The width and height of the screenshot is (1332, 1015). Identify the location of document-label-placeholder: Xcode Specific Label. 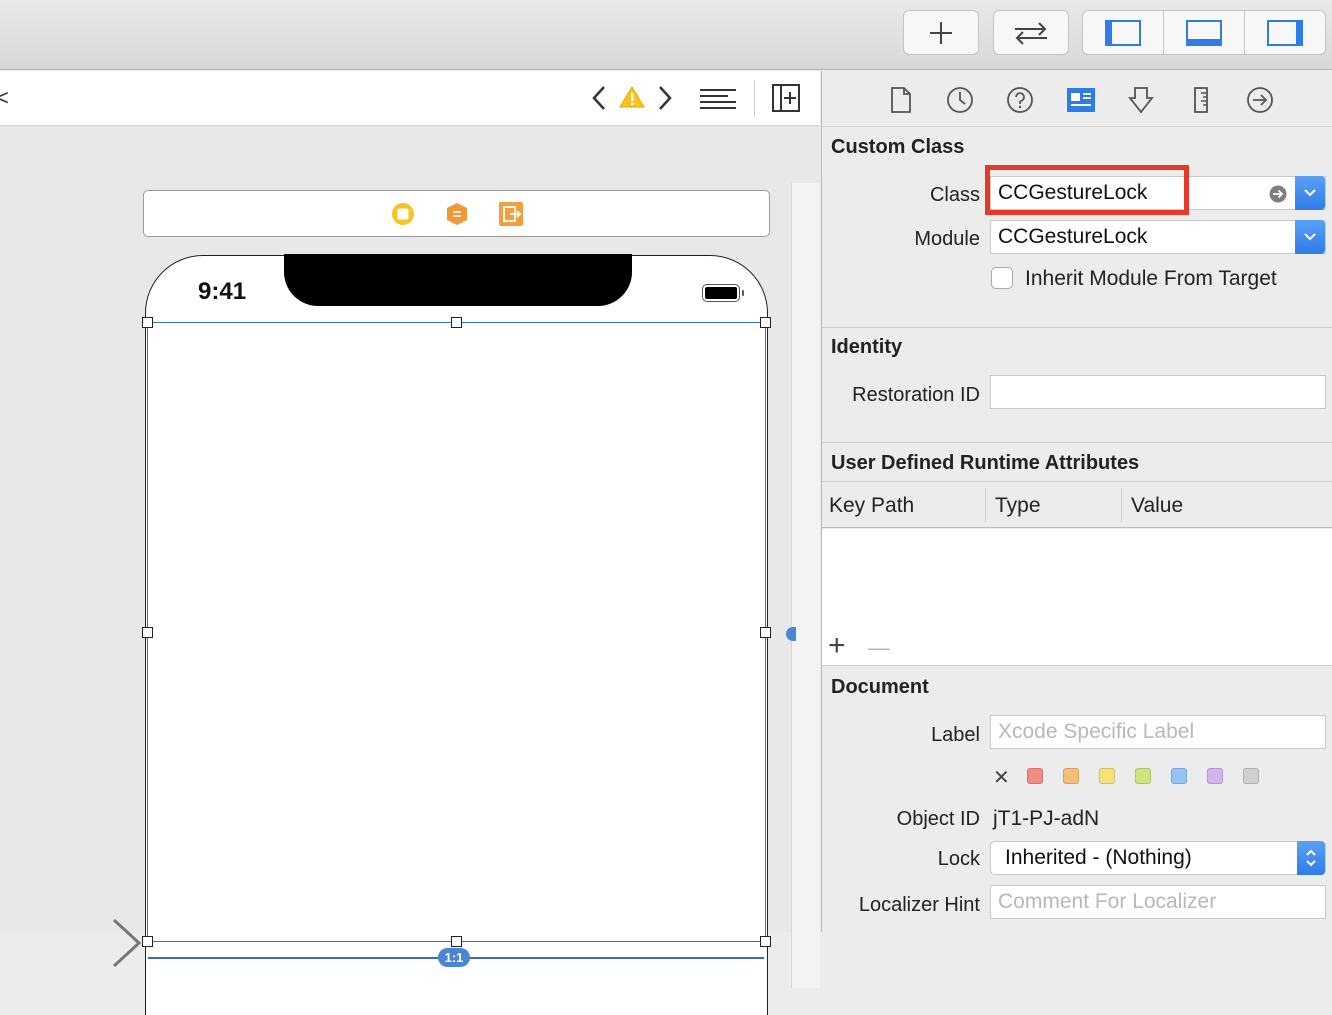
(1096, 731).